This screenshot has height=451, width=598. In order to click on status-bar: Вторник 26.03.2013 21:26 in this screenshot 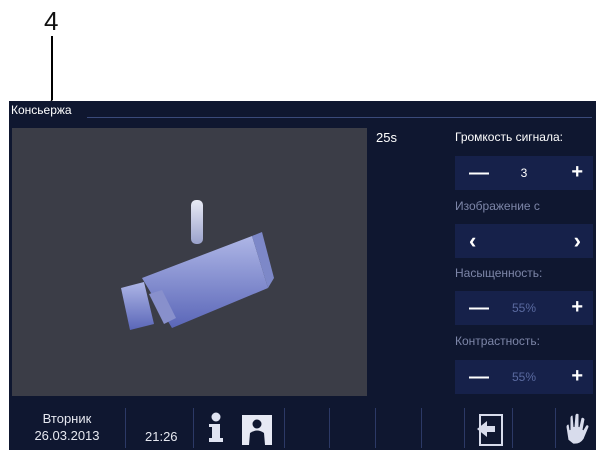, I will do `click(302, 427)`.